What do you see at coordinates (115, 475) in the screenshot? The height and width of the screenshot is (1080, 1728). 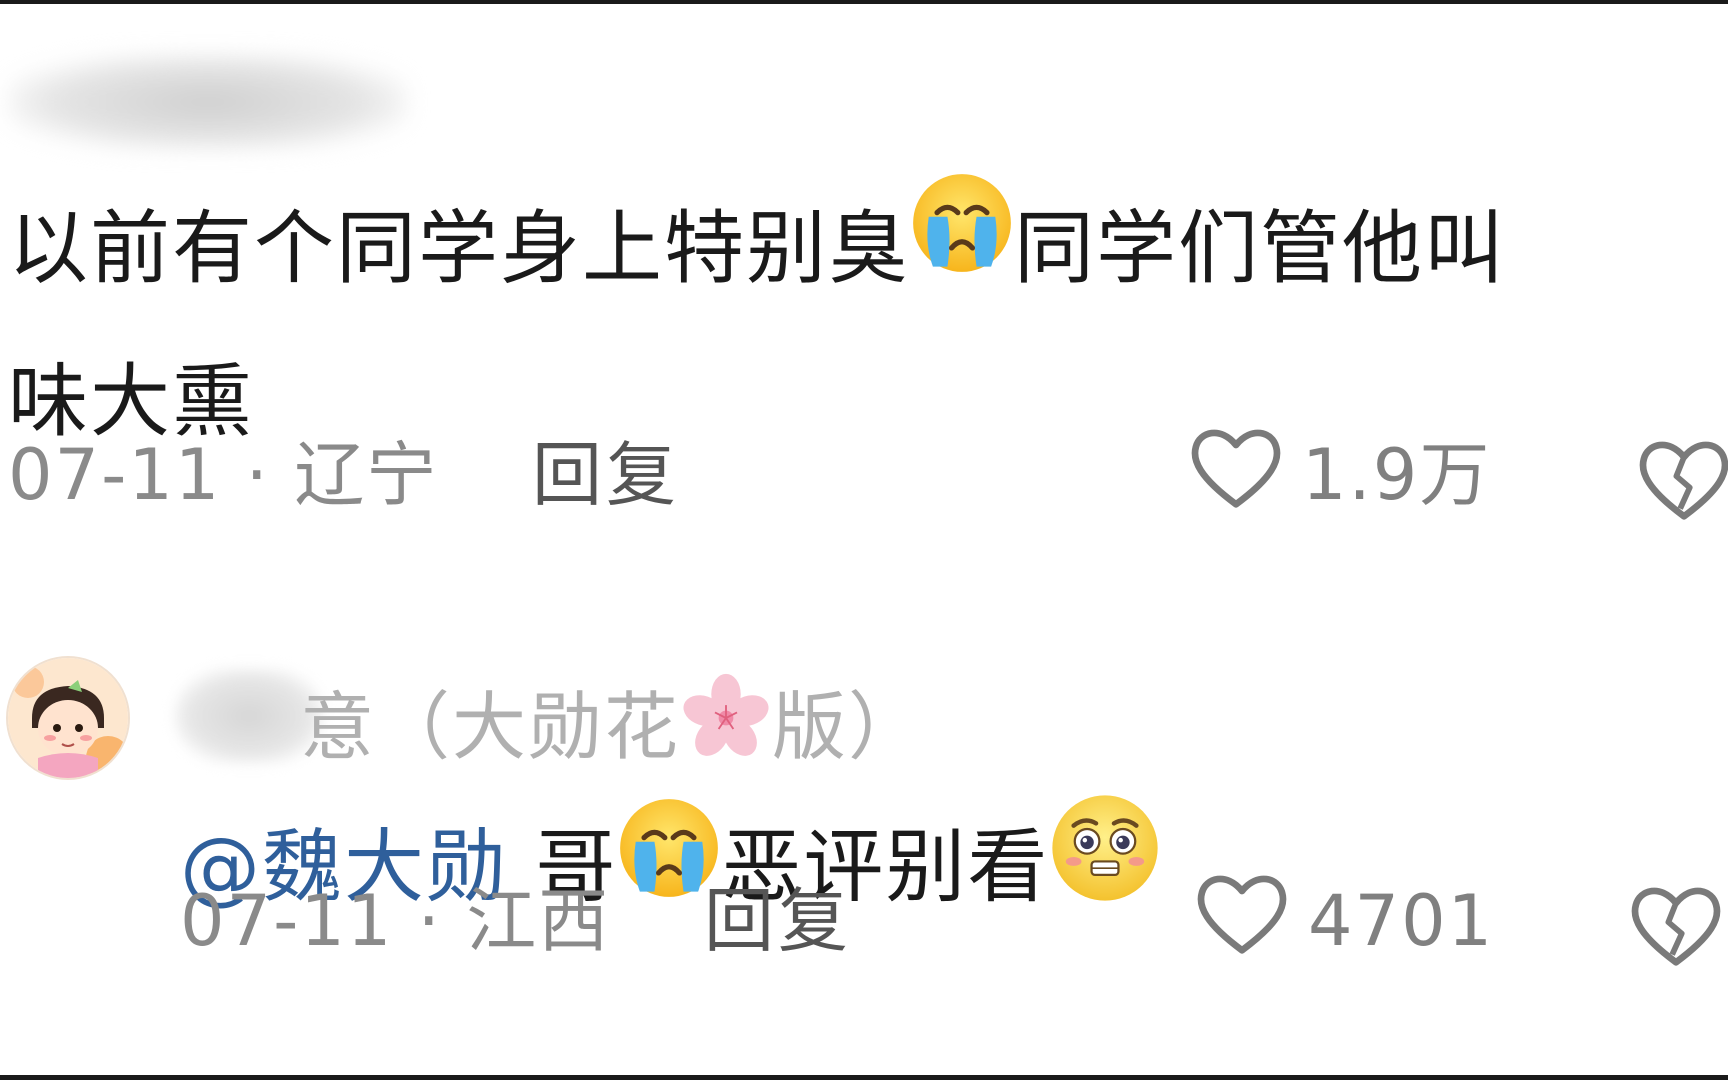 I see `comment-date: 07-11` at bounding box center [115, 475].